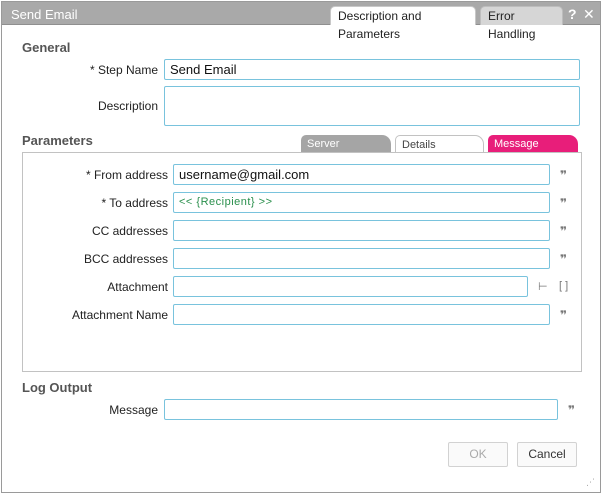  I want to click on step-name-input: Send Email, so click(372, 69).